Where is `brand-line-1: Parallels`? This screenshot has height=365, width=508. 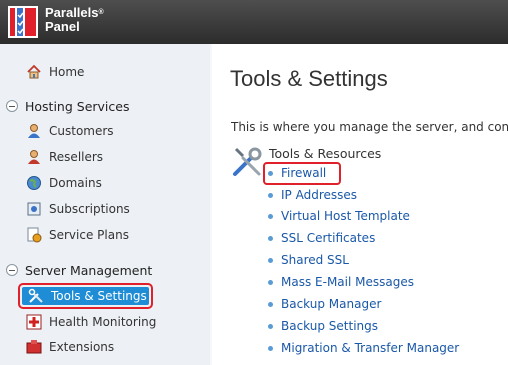 brand-line-1: Parallels is located at coordinates (72, 12).